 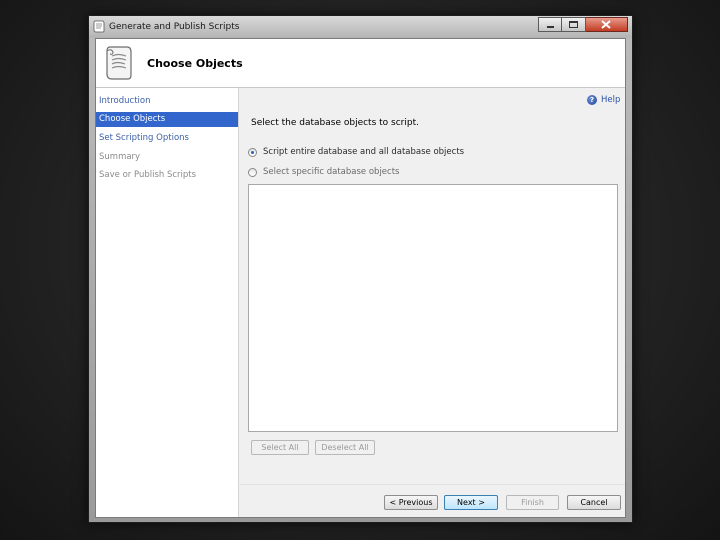 I want to click on window-title: Generate and Publish Scripts, so click(x=174, y=27).